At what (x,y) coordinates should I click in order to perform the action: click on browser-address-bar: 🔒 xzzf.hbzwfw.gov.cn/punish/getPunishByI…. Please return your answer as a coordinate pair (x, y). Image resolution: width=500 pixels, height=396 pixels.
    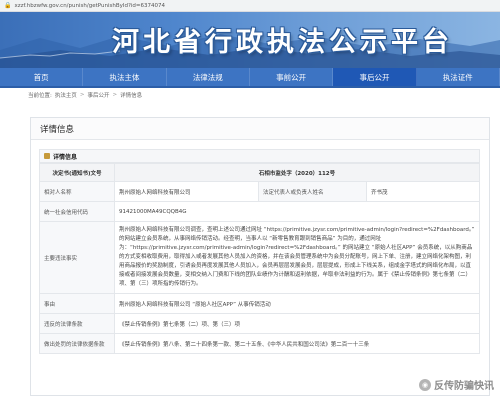
    Looking at the image, I should click on (250, 6).